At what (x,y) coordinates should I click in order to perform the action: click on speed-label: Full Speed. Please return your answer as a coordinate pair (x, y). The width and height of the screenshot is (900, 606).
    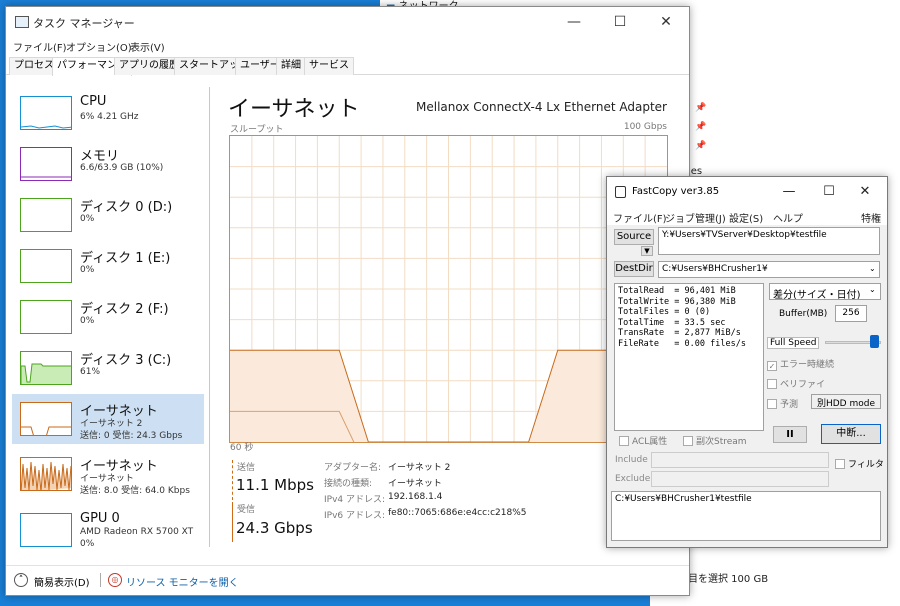
    Looking at the image, I should click on (793, 343).